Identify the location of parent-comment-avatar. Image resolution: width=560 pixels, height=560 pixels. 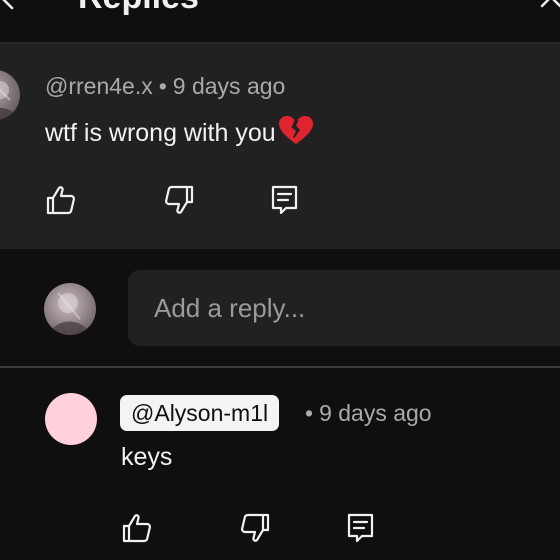
(10, 95).